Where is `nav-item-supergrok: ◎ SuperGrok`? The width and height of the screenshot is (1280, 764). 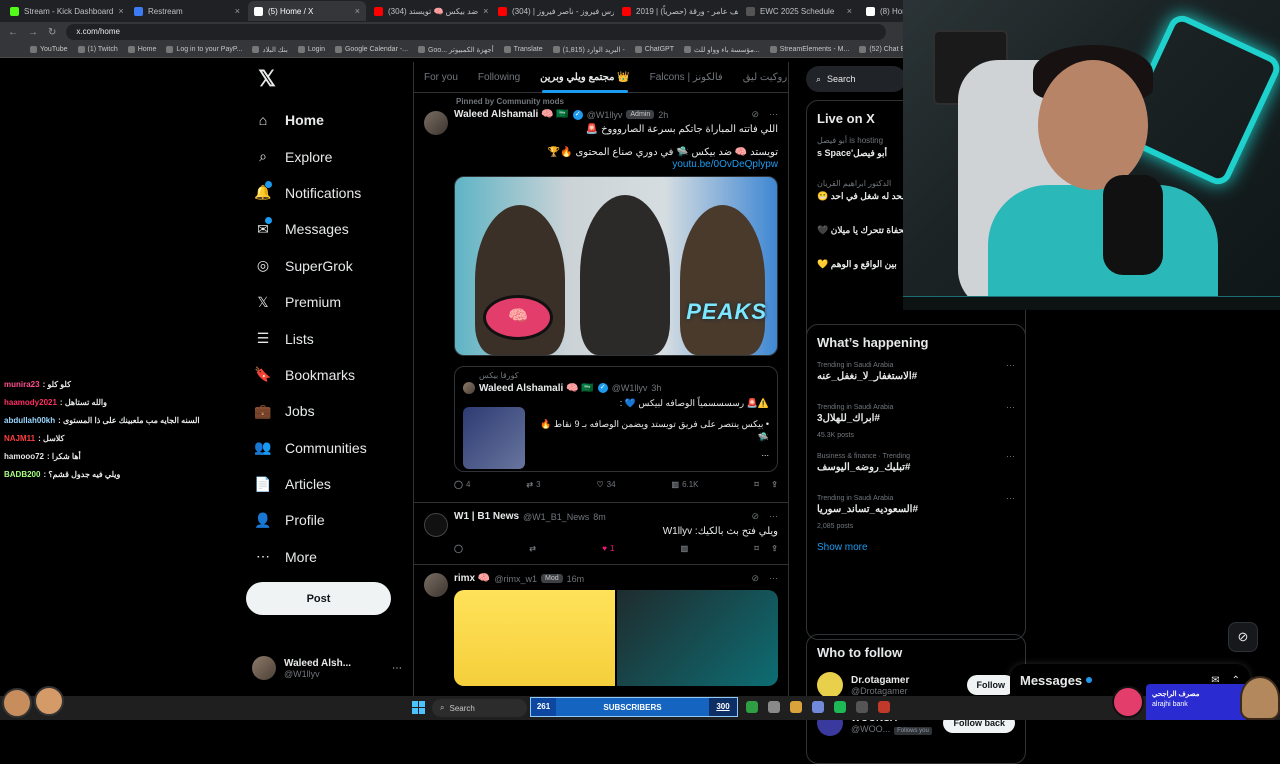
nav-item-supergrok: ◎ SuperGrok is located at coordinates (326, 266).